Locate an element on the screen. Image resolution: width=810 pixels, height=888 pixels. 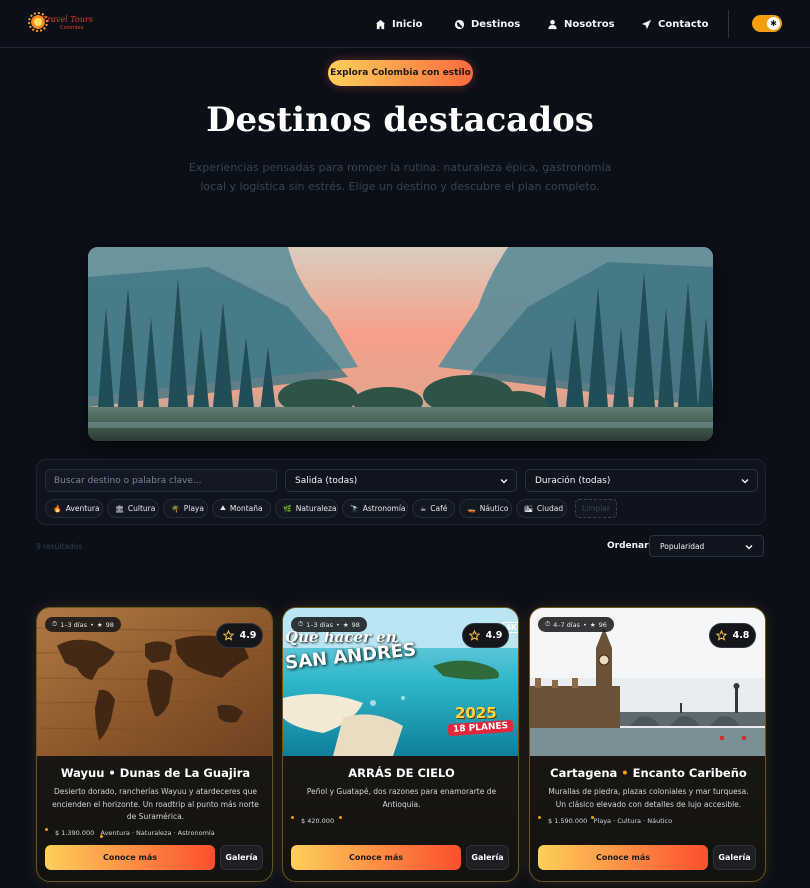
nav-link-contacto: Contacto is located at coordinates (674, 24).